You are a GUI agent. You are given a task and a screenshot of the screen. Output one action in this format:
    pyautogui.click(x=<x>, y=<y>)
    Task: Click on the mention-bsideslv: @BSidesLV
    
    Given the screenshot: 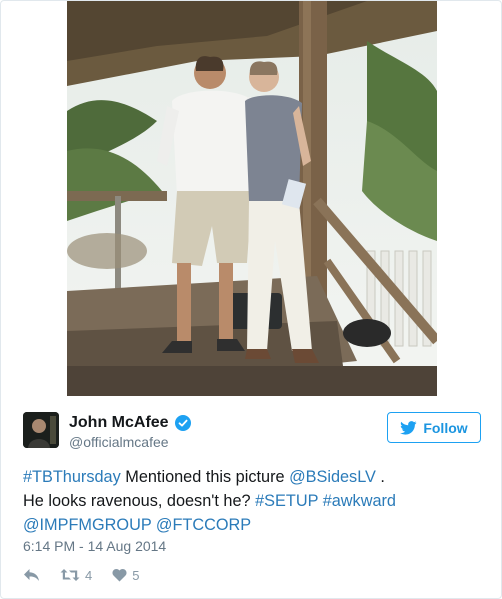 What is the action you would take?
    pyautogui.click(x=332, y=477)
    